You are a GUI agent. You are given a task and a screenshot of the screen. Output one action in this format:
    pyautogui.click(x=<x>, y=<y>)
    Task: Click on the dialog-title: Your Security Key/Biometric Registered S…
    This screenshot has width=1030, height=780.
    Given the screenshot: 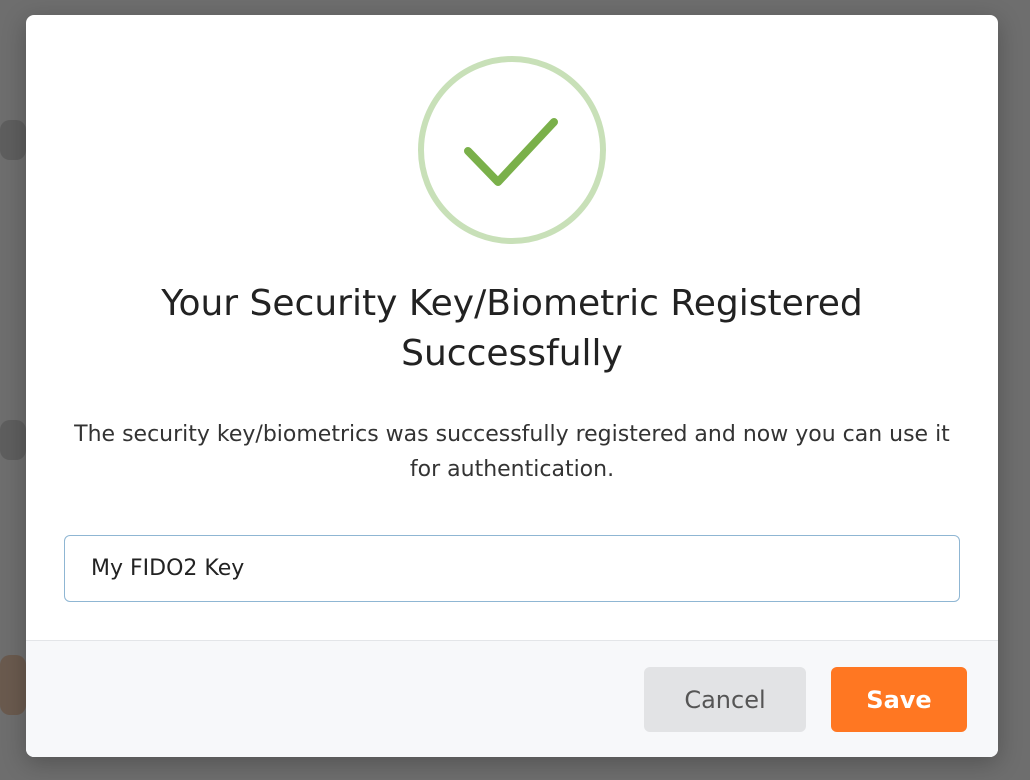 What is the action you would take?
    pyautogui.click(x=512, y=328)
    